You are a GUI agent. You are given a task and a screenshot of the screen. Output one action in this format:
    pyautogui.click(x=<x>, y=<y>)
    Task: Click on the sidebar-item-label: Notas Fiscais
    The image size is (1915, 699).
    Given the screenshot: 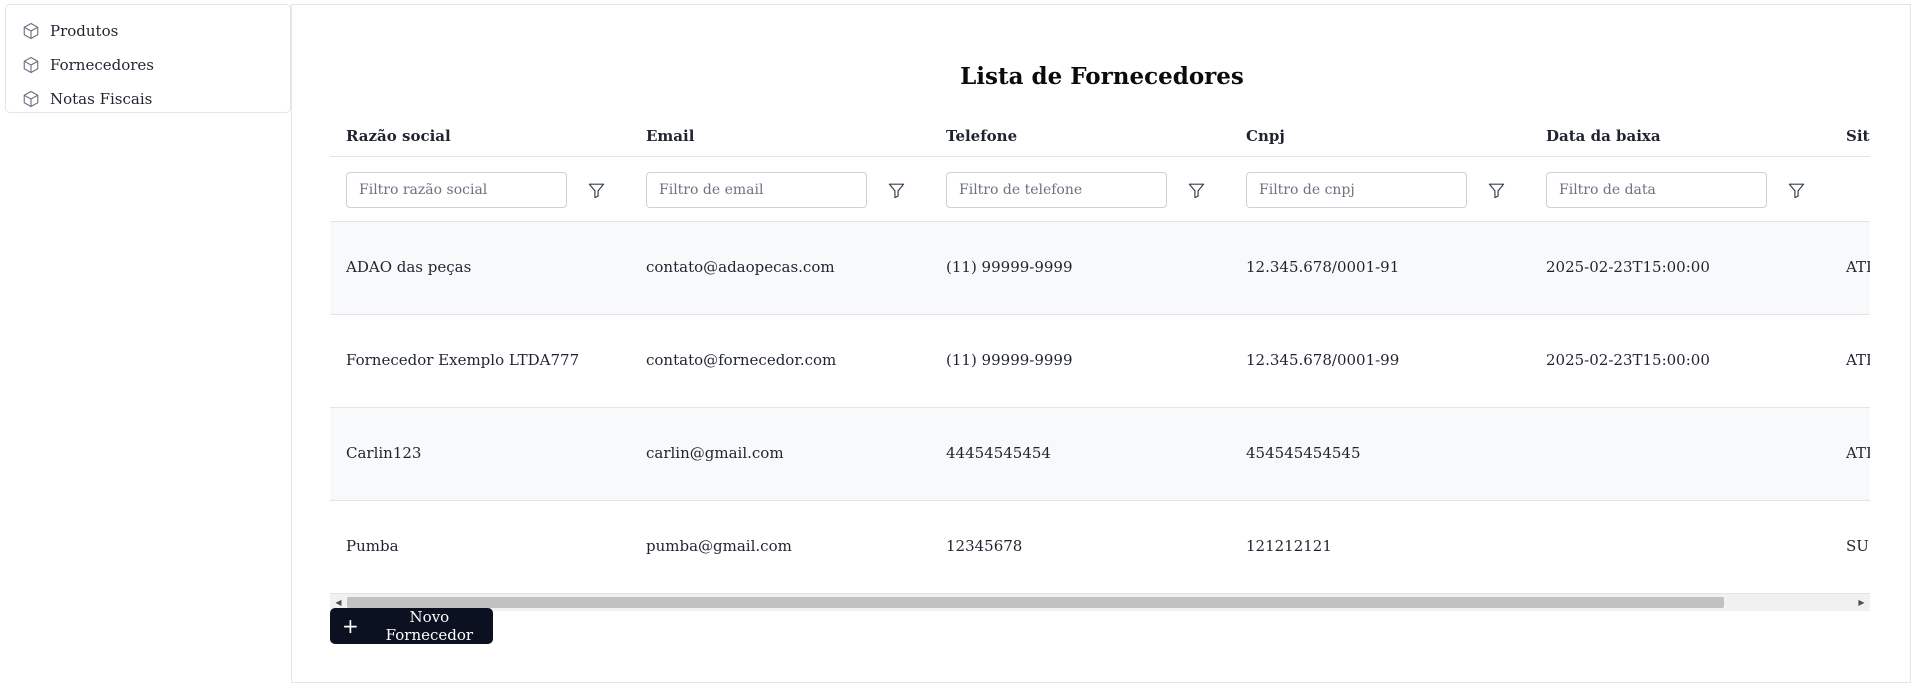 What is the action you would take?
    pyautogui.click(x=101, y=99)
    